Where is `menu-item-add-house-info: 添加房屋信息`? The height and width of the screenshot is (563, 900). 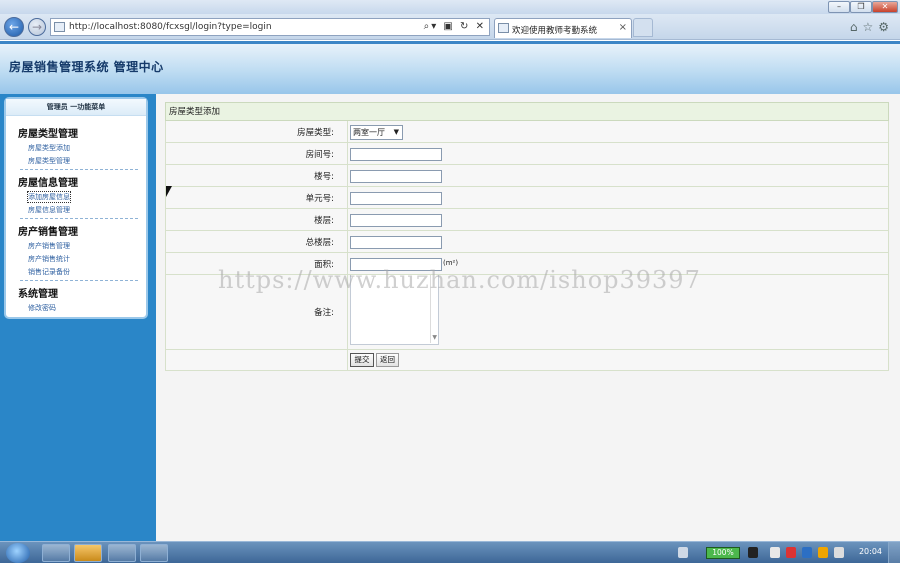 menu-item-add-house-info: 添加房屋信息 is located at coordinates (49, 197).